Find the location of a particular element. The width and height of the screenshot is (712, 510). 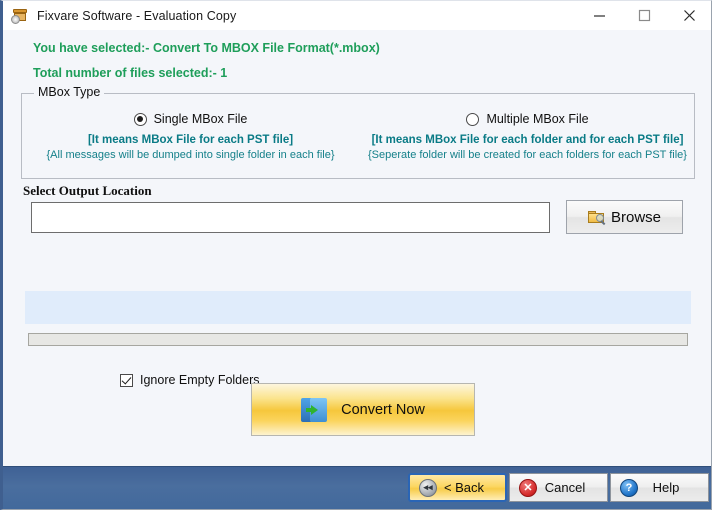

convert-now-button: Convert Now is located at coordinates (363, 409).